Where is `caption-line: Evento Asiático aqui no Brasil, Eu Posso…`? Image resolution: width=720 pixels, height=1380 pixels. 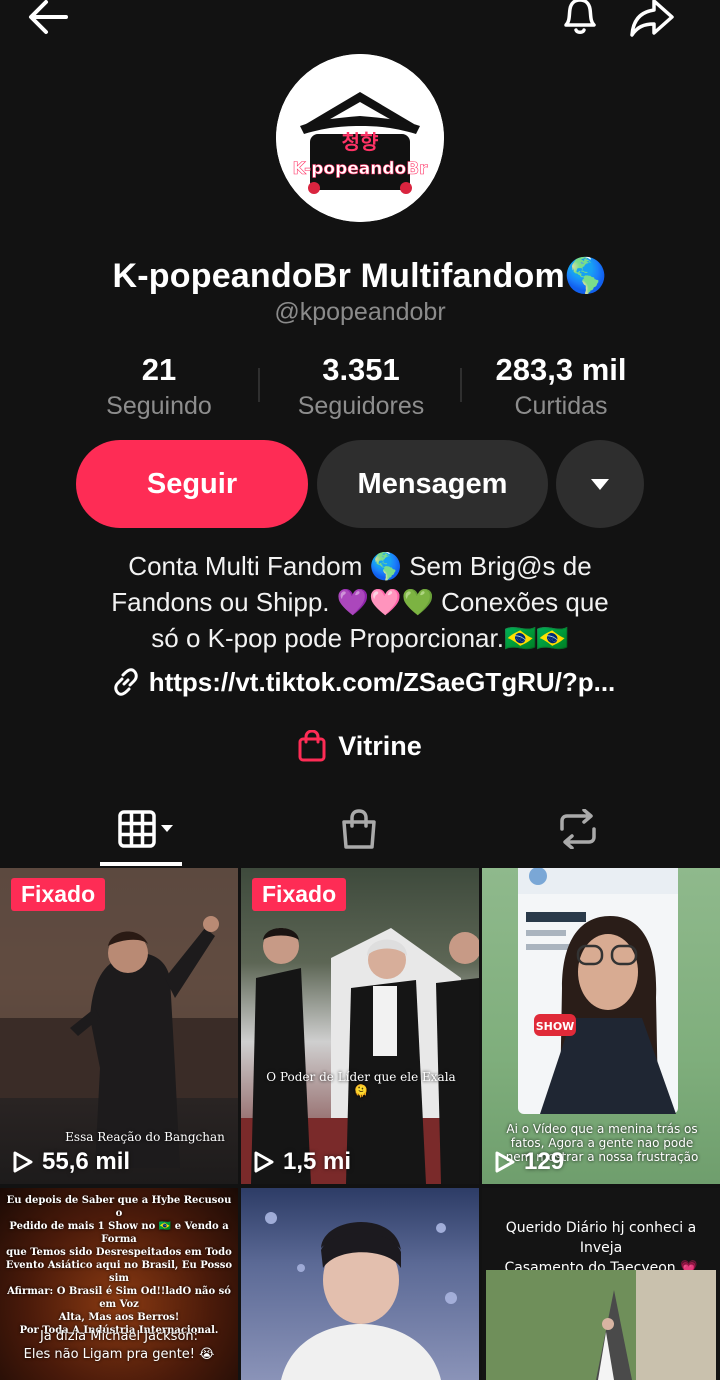
caption-line: Evento Asiático aqui no Brasil, Eu Posso… is located at coordinates (119, 1272).